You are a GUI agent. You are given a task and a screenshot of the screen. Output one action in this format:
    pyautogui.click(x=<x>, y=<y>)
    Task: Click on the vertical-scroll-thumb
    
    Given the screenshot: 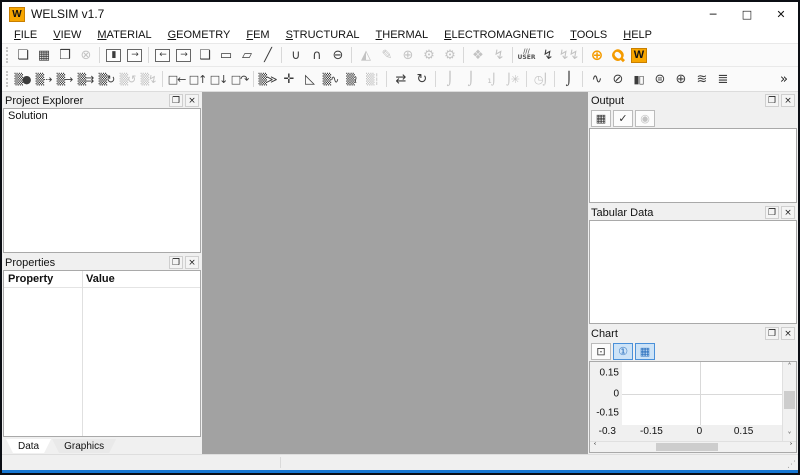 What is the action you would take?
    pyautogui.click(x=789, y=400)
    